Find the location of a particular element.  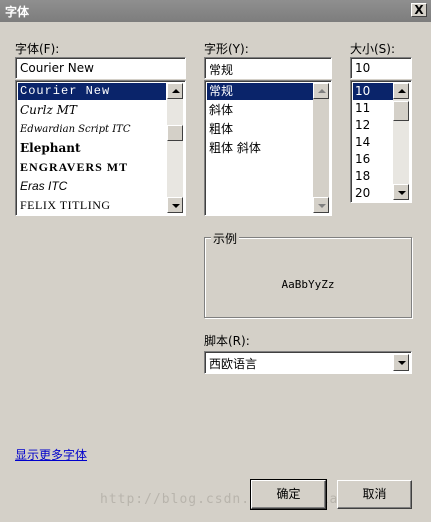

font-list-item: ENGRAVERS MT is located at coordinates (73, 167).